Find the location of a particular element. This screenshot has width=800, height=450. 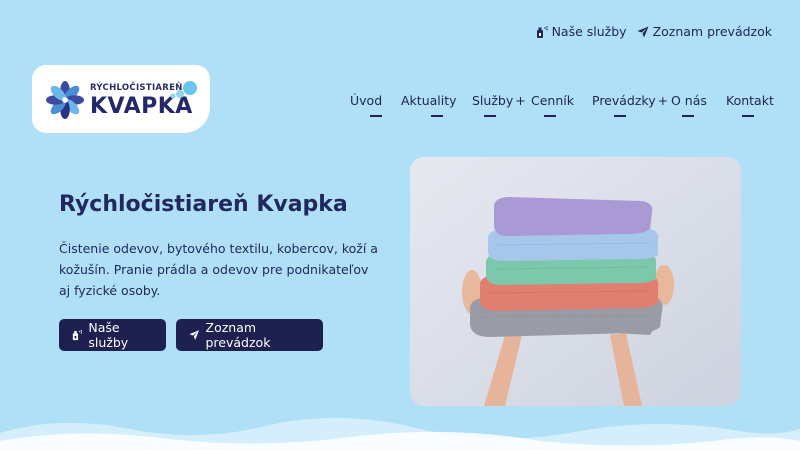

nav-item-aktuality: Aktuality is located at coordinates (436, 105).